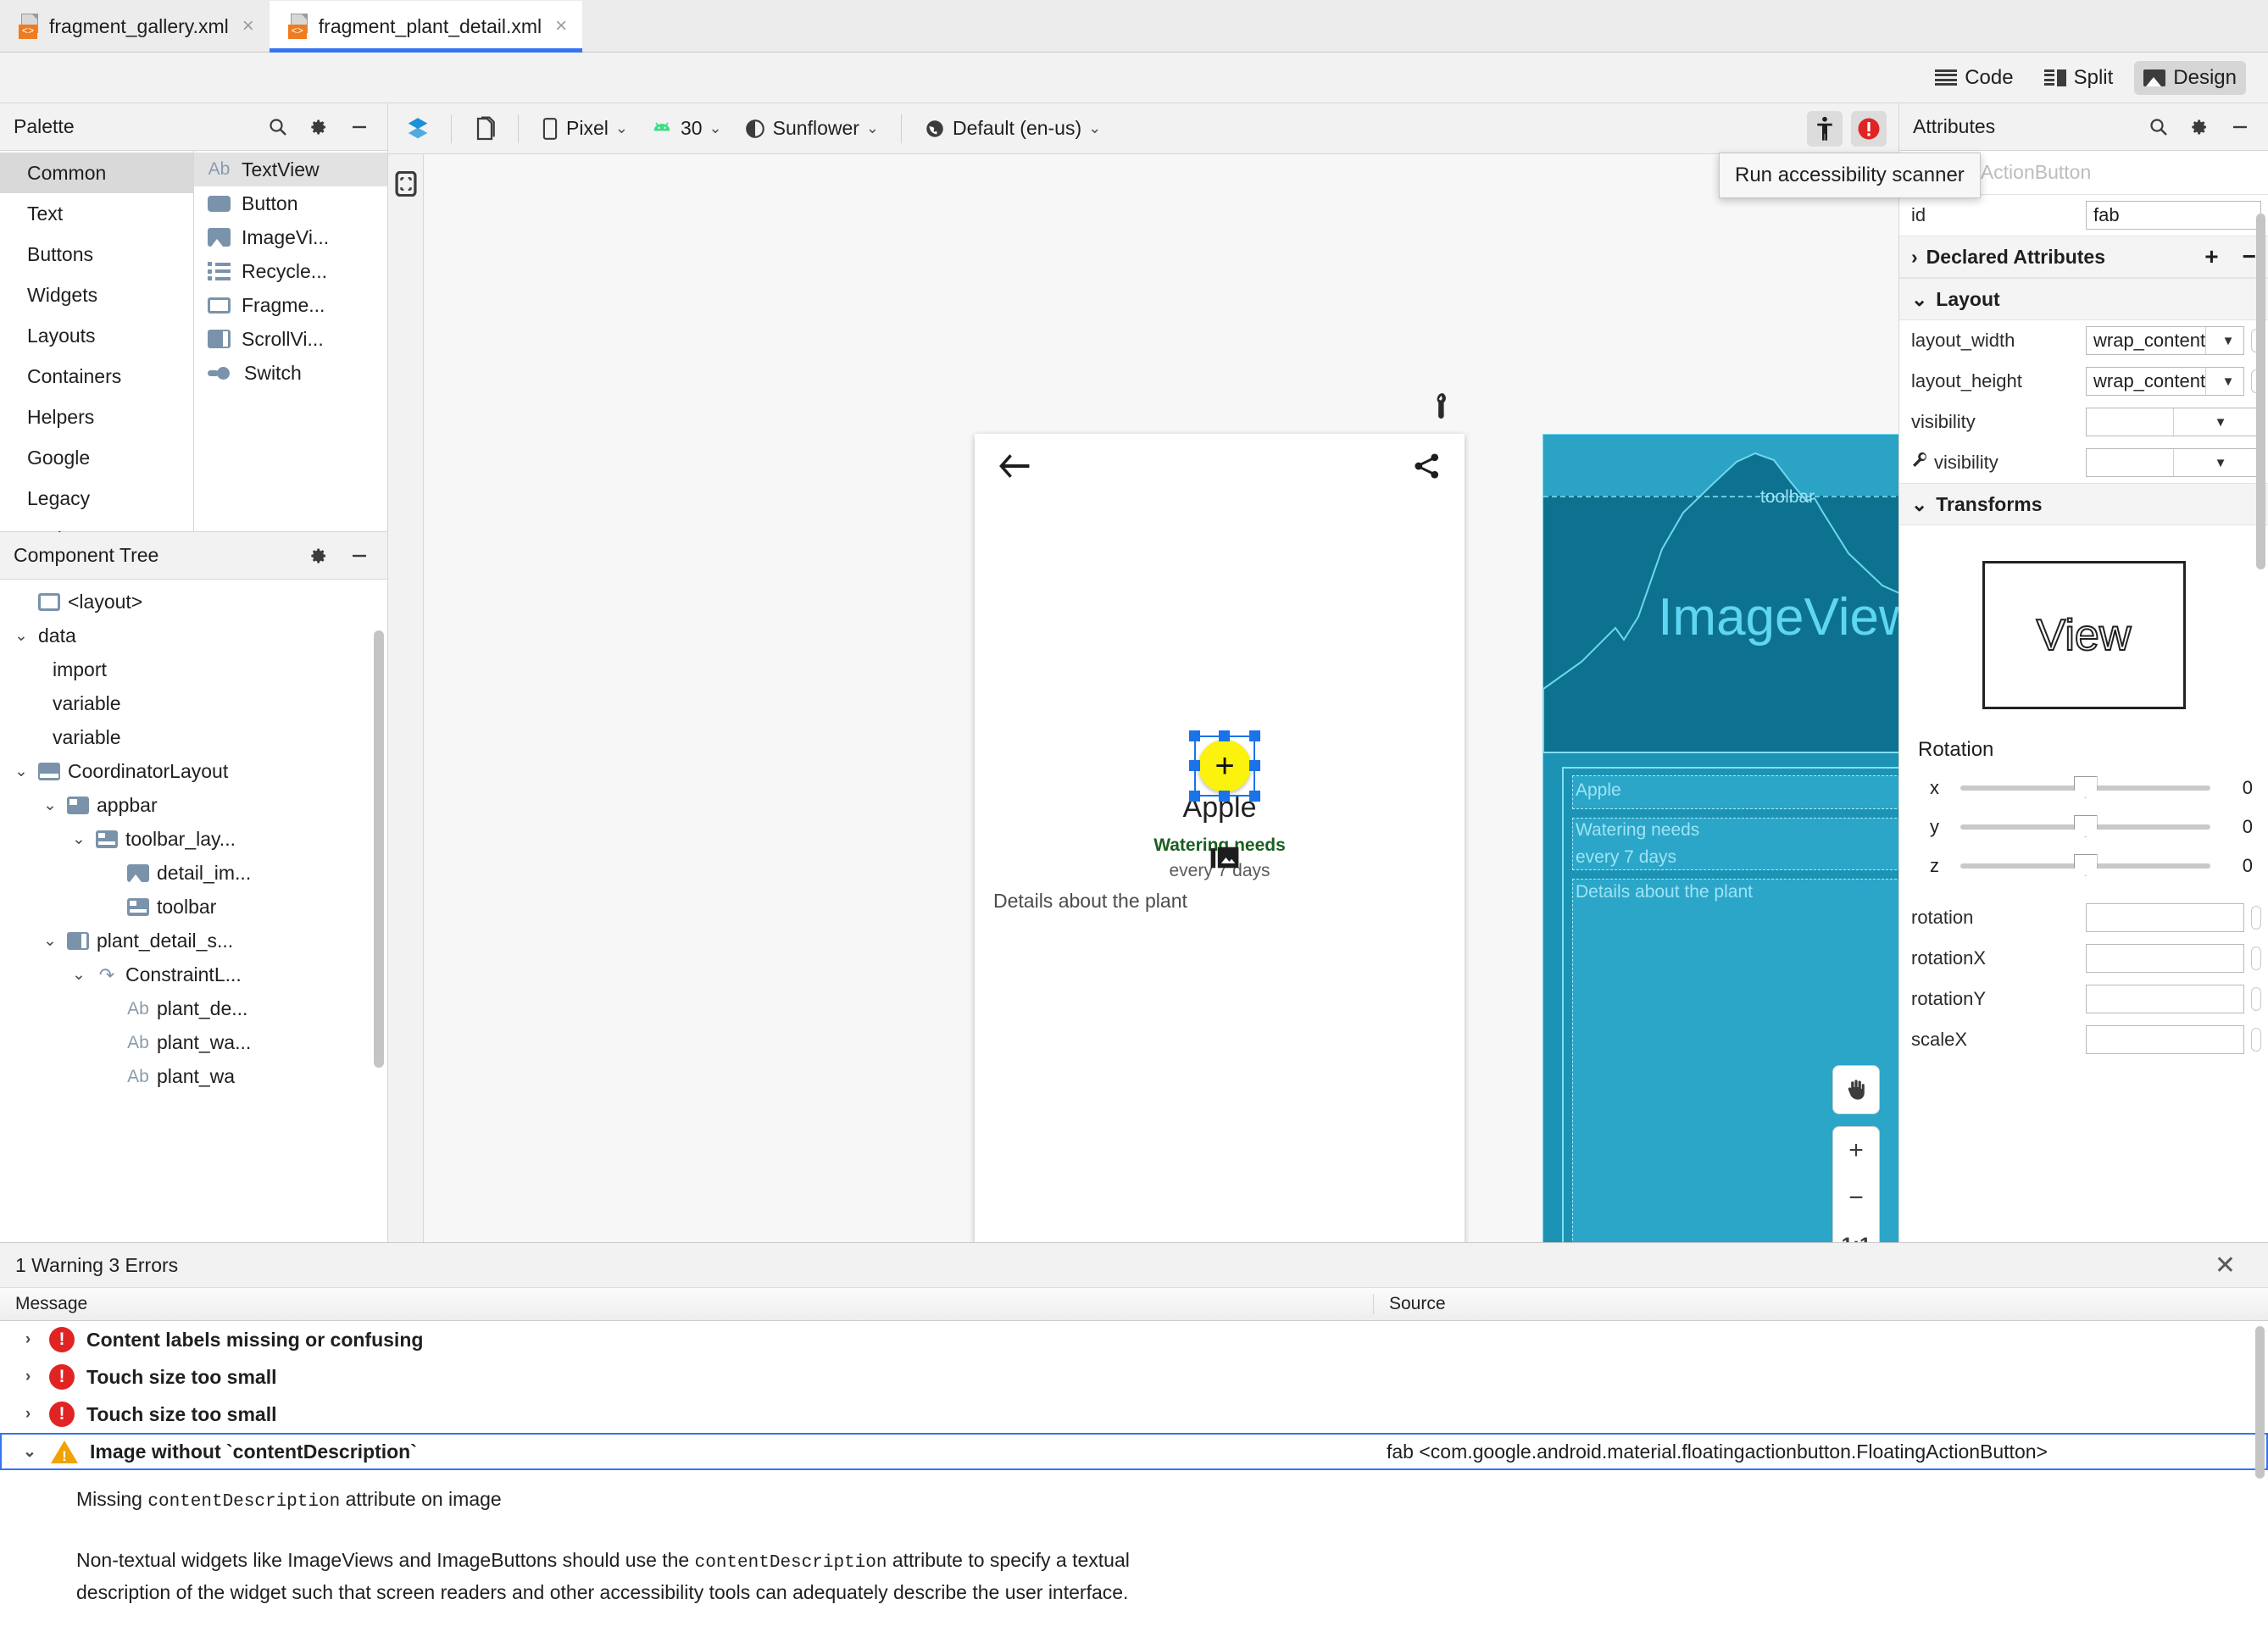 The height and width of the screenshot is (1632, 2268). I want to click on layout-width-combo: wrap_content ▼, so click(2165, 340).